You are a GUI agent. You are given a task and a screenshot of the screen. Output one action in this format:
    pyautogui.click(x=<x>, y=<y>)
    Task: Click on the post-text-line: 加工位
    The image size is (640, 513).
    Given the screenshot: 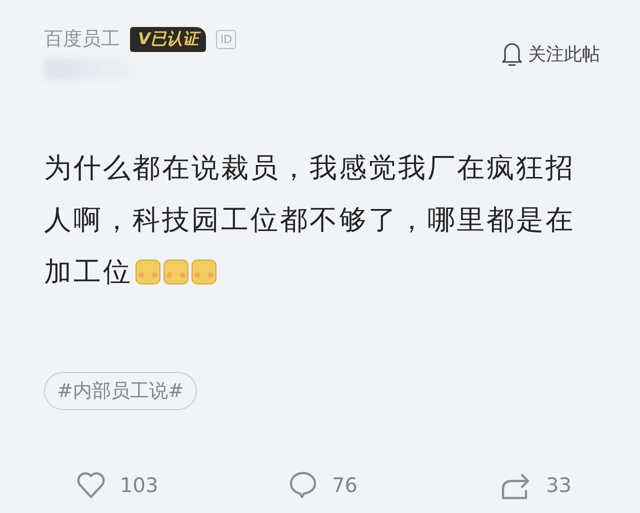 What is the action you would take?
    pyautogui.click(x=88, y=272)
    